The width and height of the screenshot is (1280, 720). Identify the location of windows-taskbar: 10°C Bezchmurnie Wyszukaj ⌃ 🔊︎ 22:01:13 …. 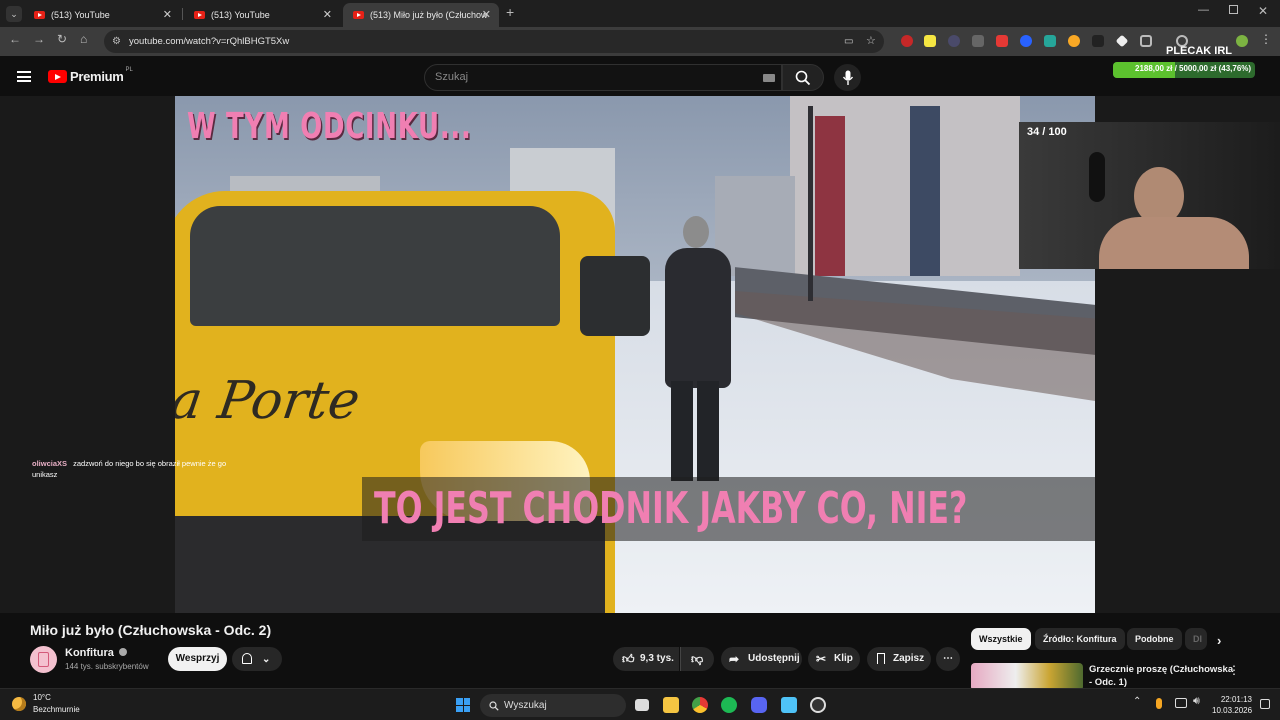
(640, 704).